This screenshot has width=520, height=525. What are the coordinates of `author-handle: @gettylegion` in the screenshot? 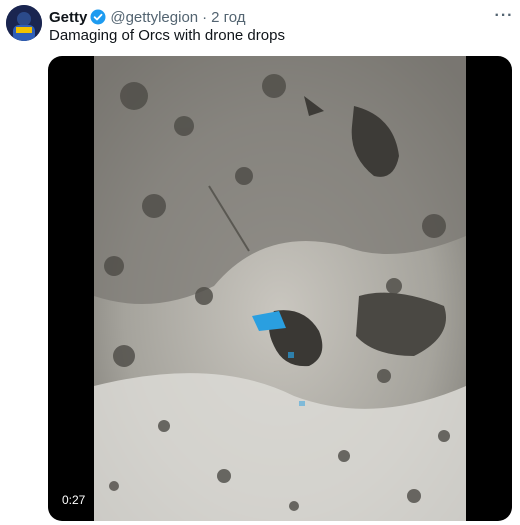 It's located at (154, 17).